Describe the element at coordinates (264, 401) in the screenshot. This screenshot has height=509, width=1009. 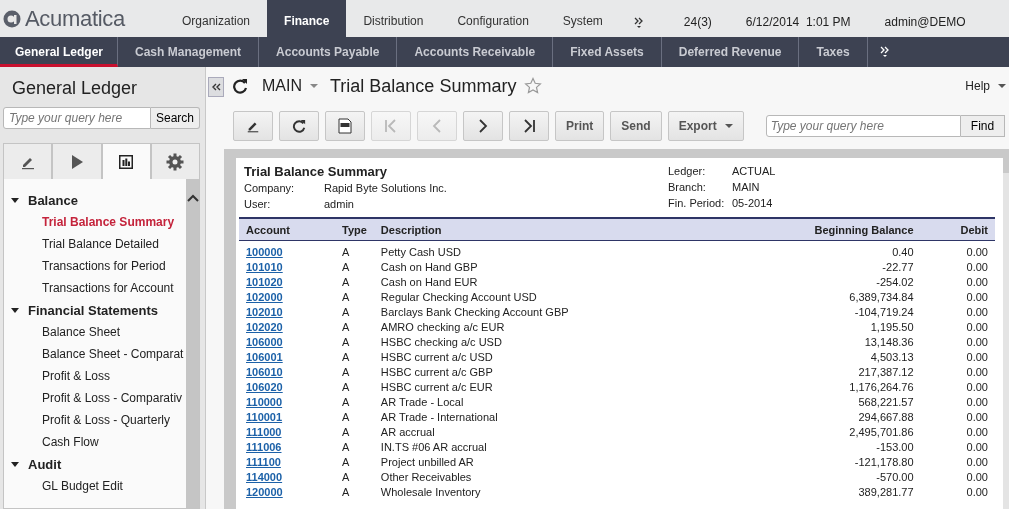
I see `account-link: 110000` at that location.